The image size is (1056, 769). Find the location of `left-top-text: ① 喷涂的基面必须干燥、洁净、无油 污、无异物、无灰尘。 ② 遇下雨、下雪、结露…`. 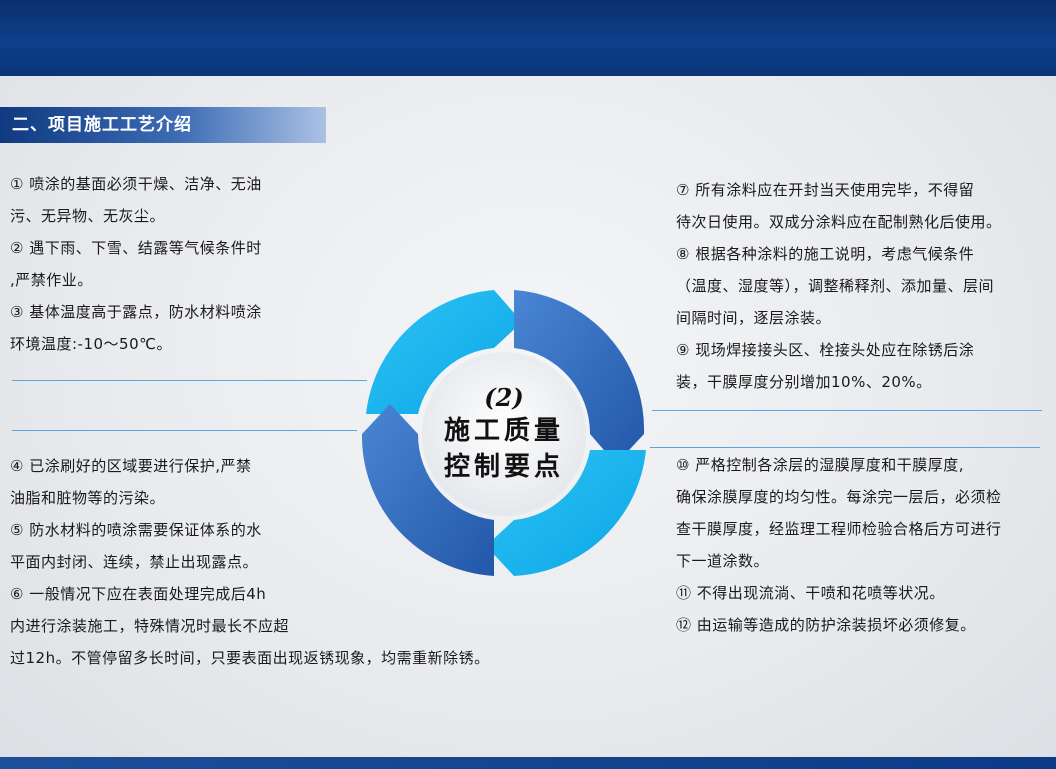

left-top-text: ① 喷涂的基面必须干燥、洁净、无油 污、无异物、无灰尘。 ② 遇下雨、下雪、结露… is located at coordinates (175, 264).